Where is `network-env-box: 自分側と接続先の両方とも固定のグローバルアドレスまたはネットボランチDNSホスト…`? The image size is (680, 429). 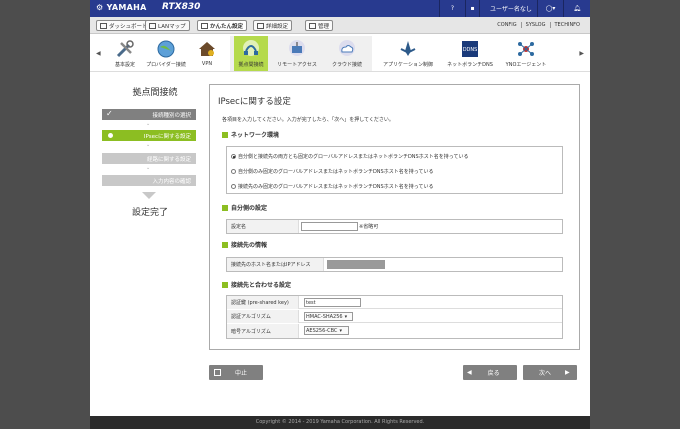
network-env-box: 自分側と接続先の両方とも固定のグローバルアドレスまたはネットボランチDNSホスト… is located at coordinates (394, 170).